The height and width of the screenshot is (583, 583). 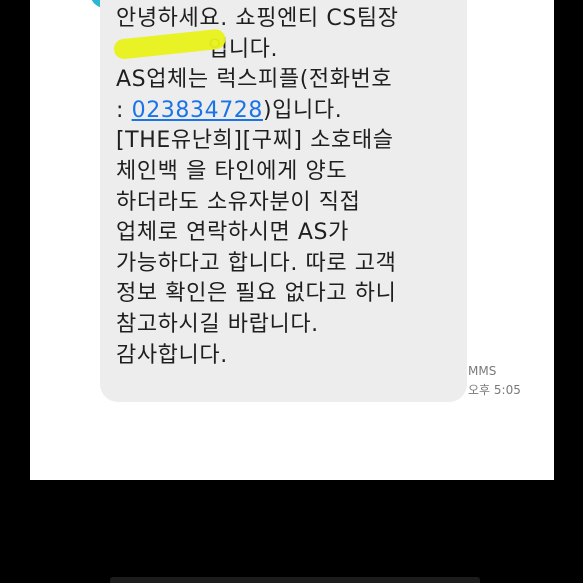 I want to click on message-line-12: 감사합니다., so click(x=172, y=355).